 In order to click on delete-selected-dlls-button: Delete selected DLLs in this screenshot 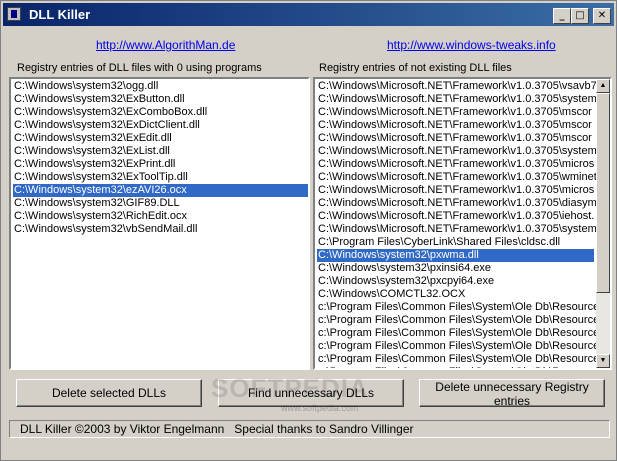, I will do `click(109, 393)`.